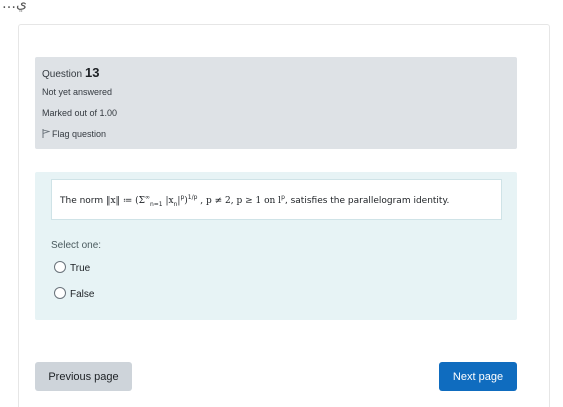  I want to click on option-true: True, so click(72, 267).